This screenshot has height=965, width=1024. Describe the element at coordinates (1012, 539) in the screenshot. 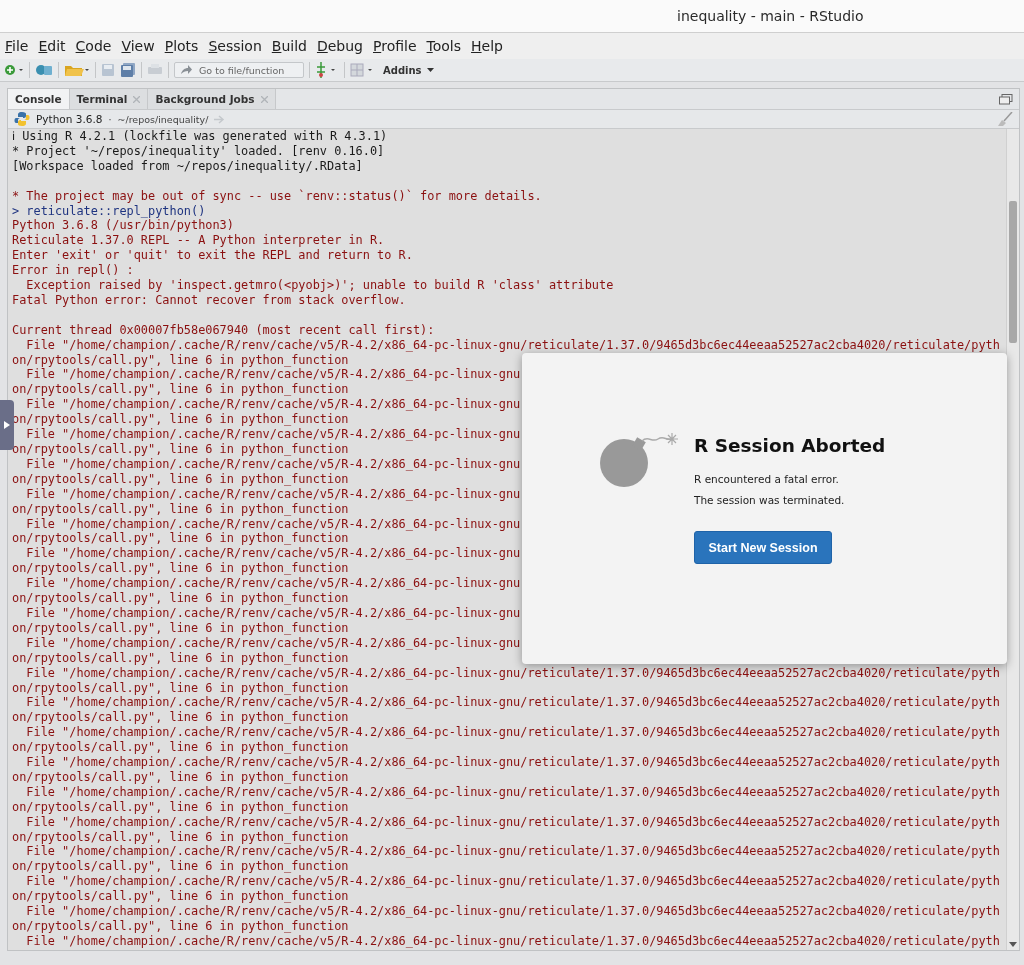

I see `scrollbar` at that location.